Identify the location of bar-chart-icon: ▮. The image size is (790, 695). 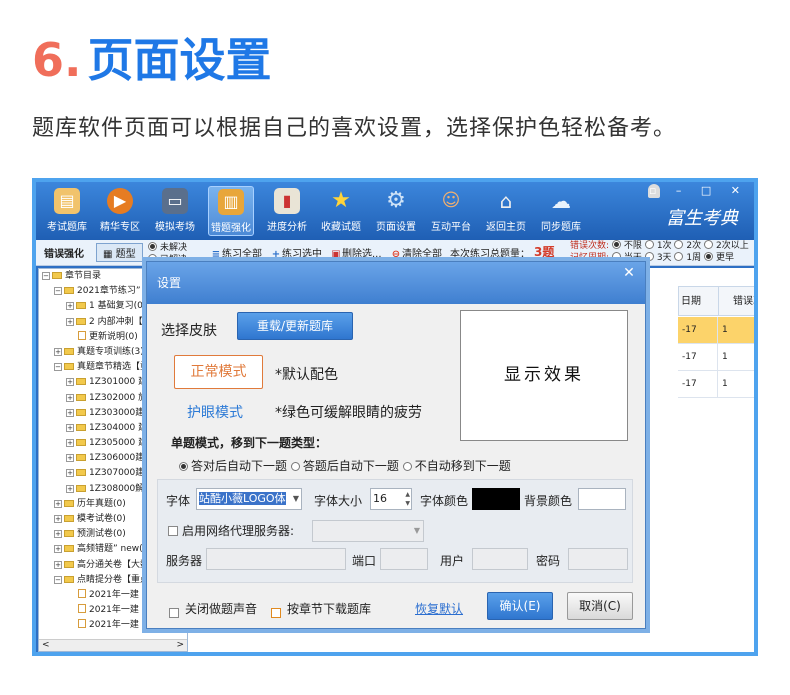
(287, 201).